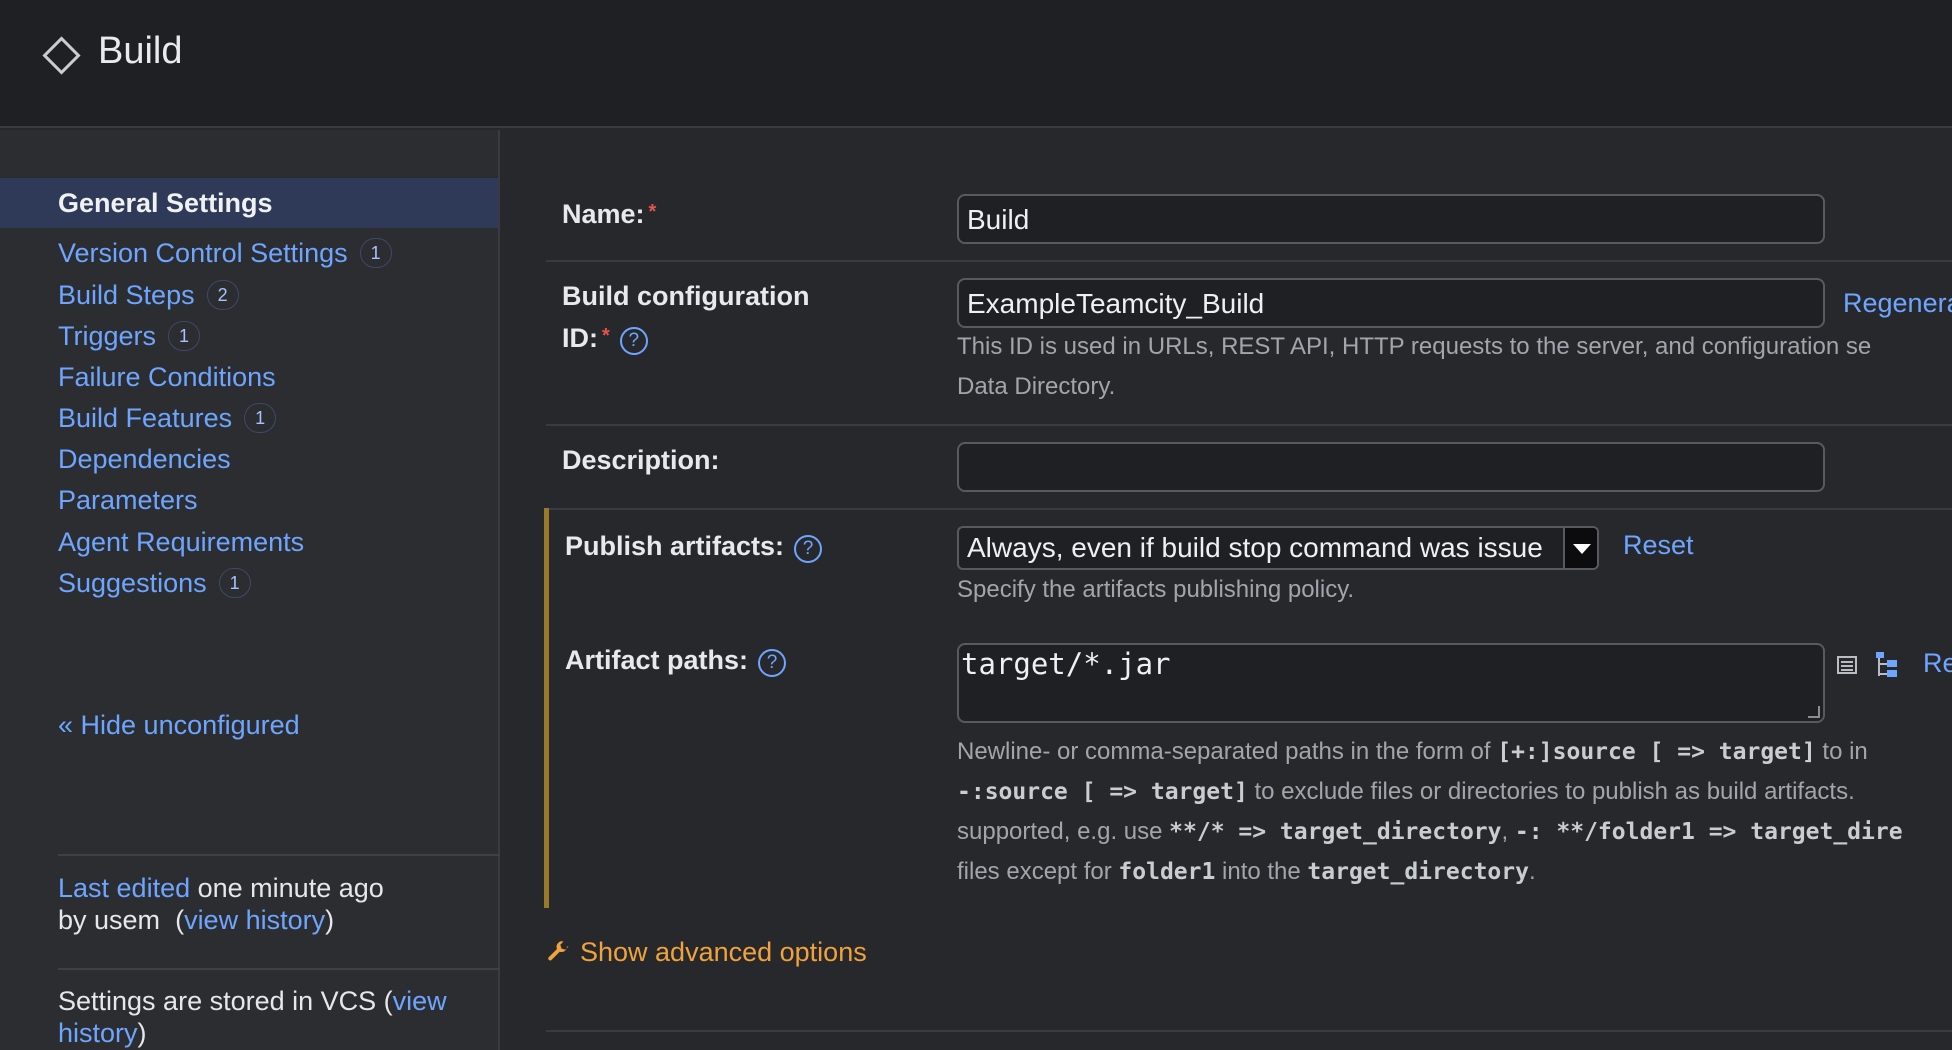 Image resolution: width=1952 pixels, height=1050 pixels. What do you see at coordinates (420, 1001) in the screenshot?
I see `vcs-view-history-link: view` at bounding box center [420, 1001].